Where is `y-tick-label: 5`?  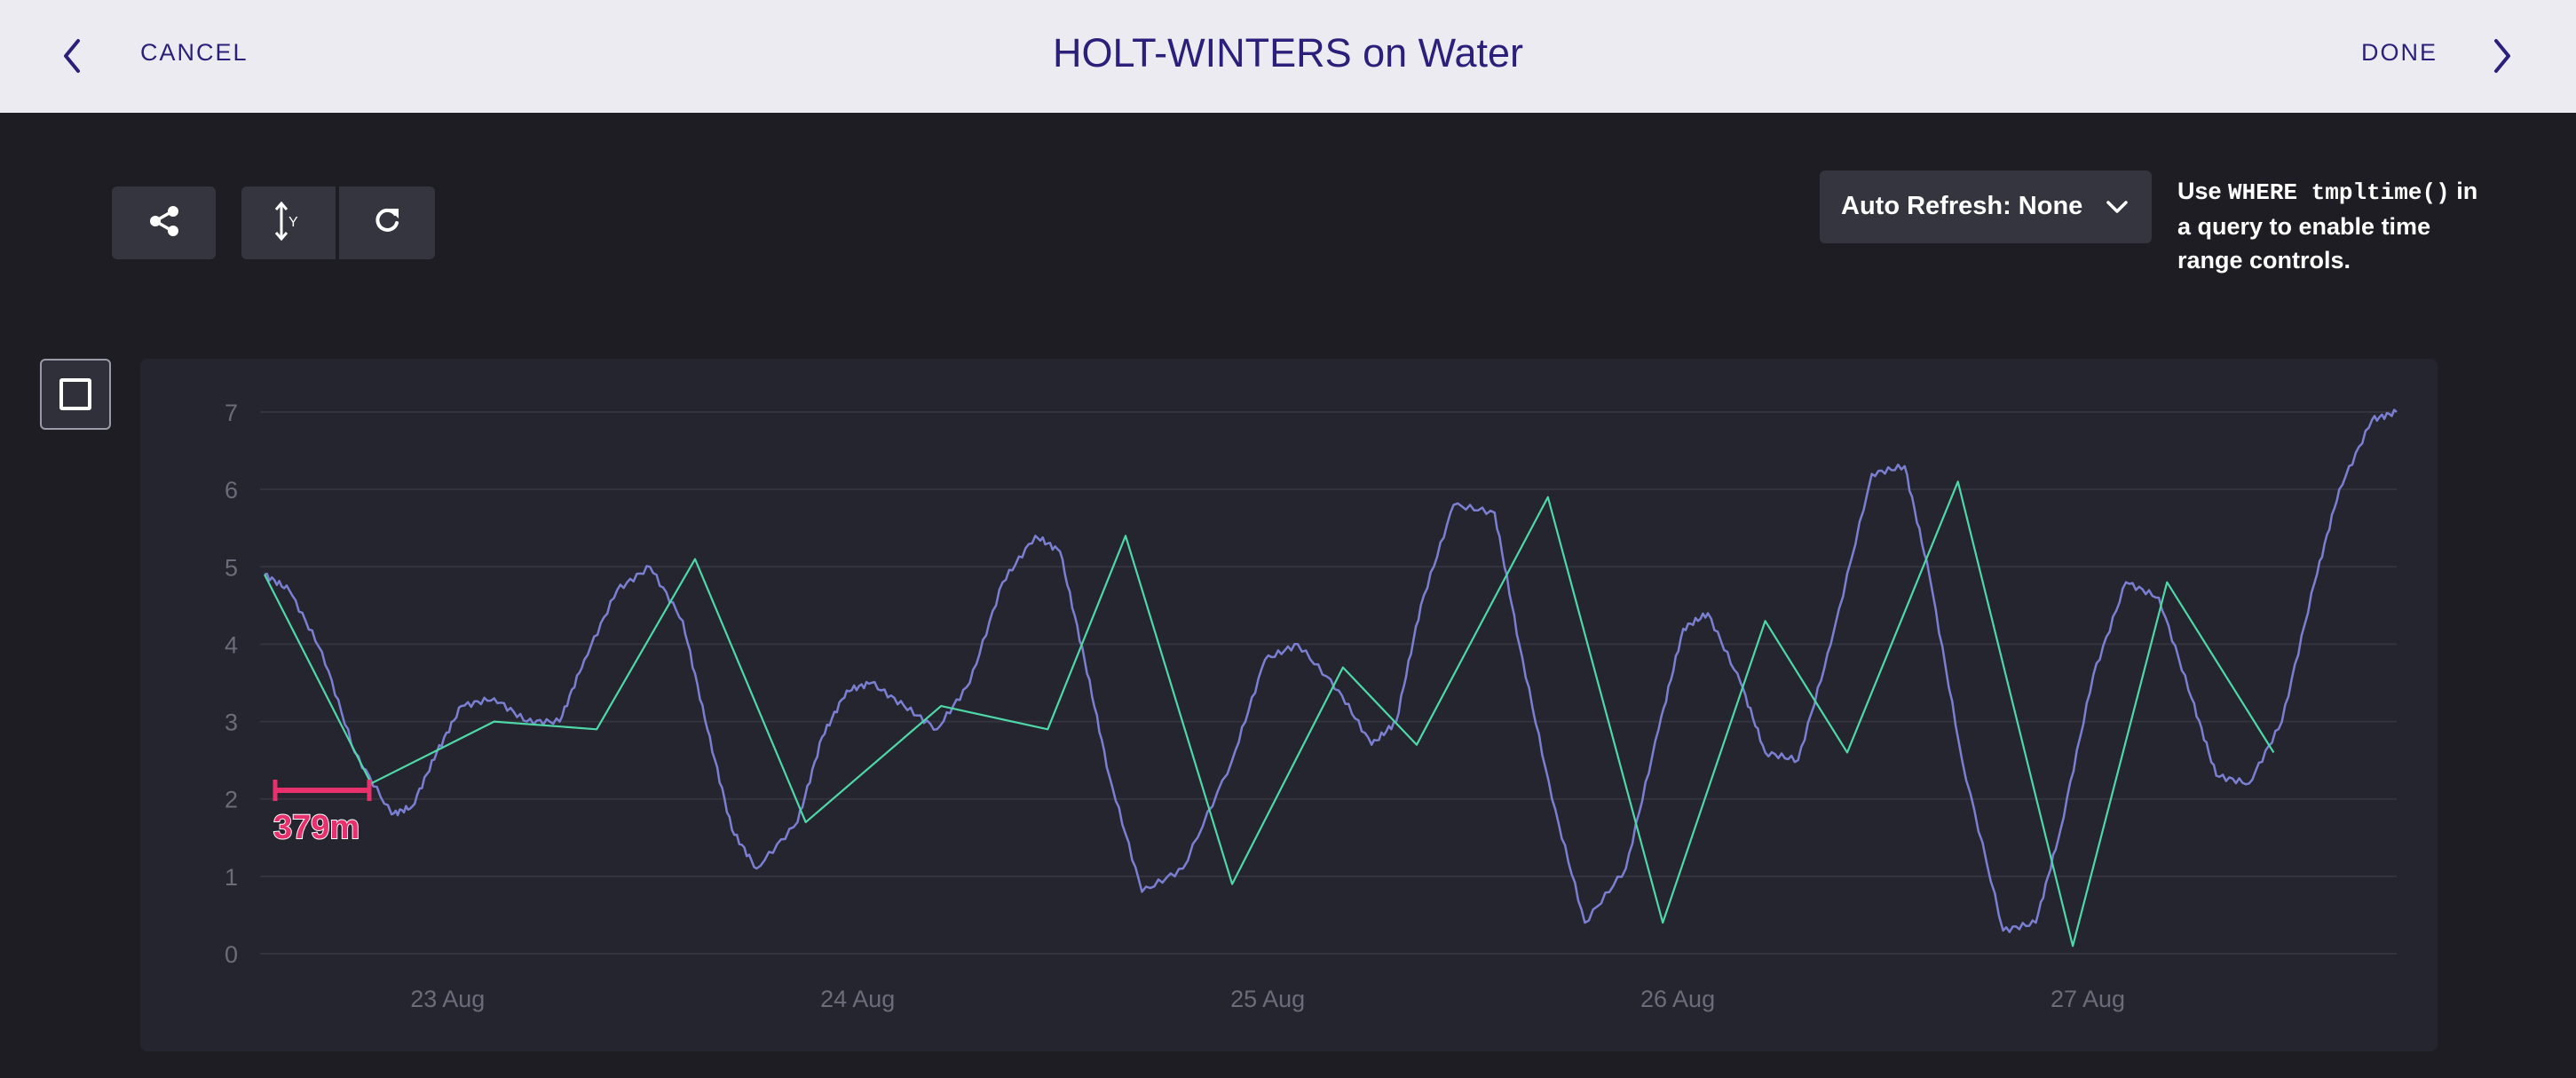
y-tick-label: 5 is located at coordinates (231, 567).